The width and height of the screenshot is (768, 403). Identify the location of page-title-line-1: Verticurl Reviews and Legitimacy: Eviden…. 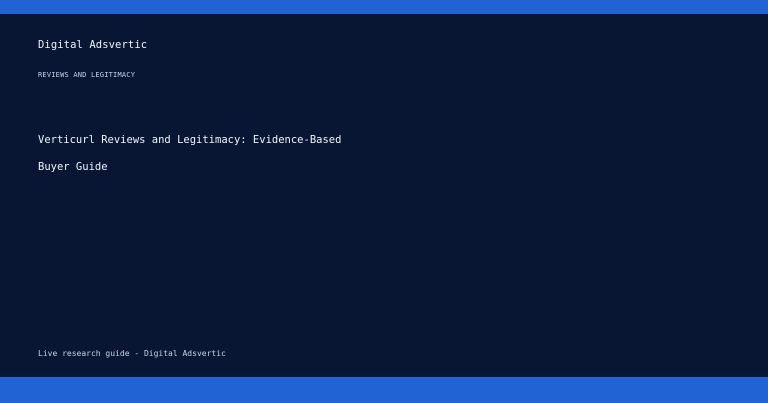
(190, 140).